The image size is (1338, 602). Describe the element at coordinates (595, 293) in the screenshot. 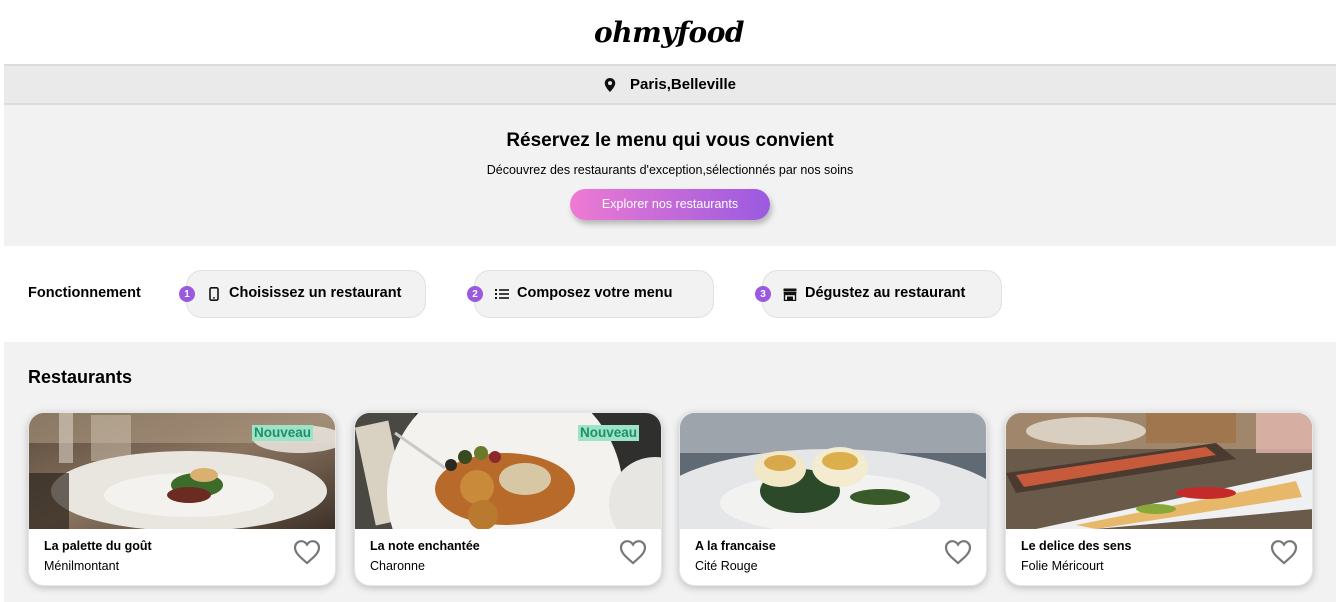

I see `step-label: Composez votre menu` at that location.